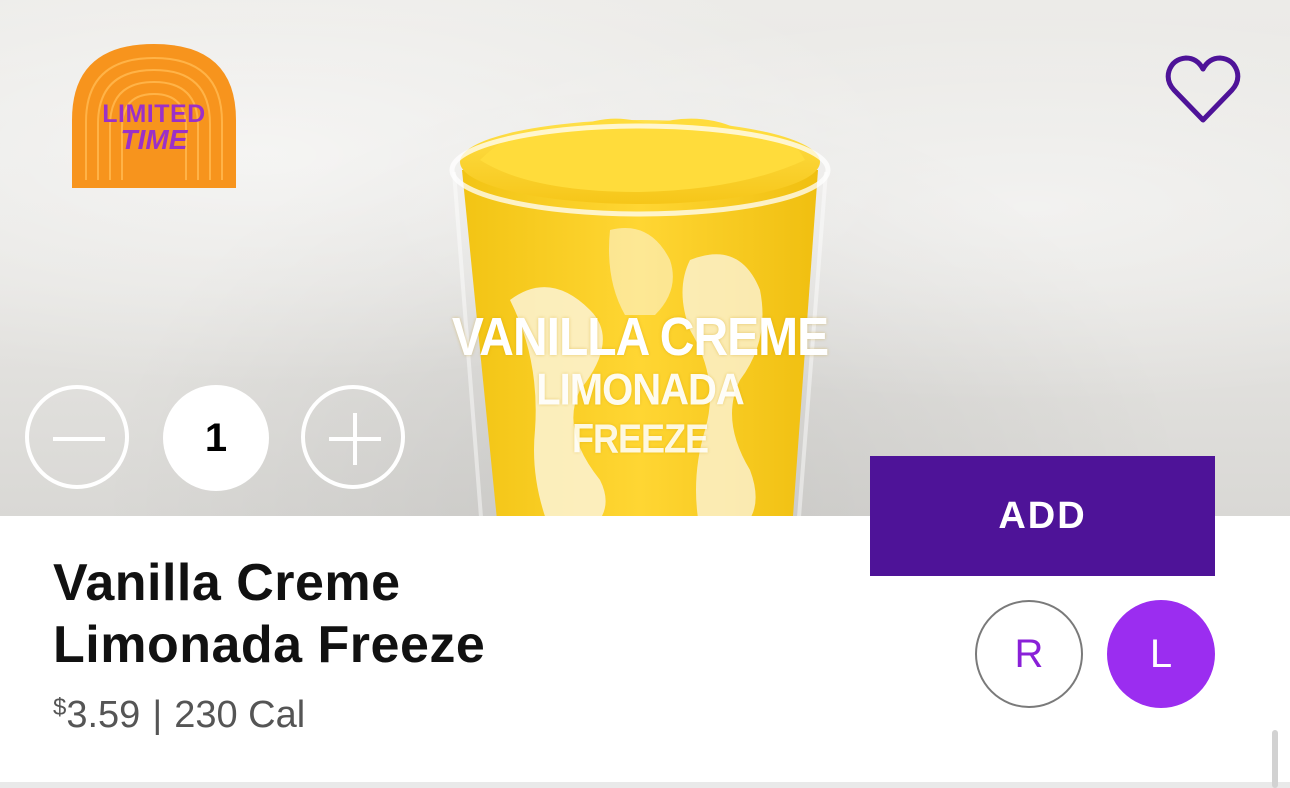 This screenshot has width=1290, height=788. Describe the element at coordinates (1161, 654) in the screenshot. I see `size-large-button: L` at that location.